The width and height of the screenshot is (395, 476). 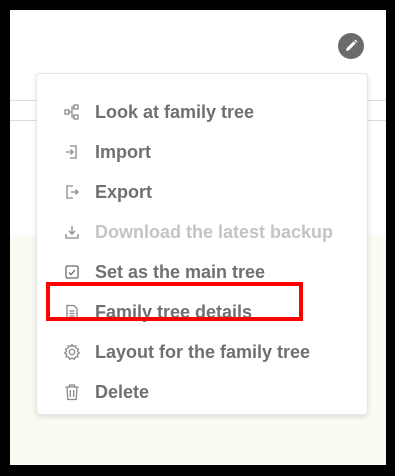 What do you see at coordinates (72, 392) in the screenshot?
I see `trash-icon` at bounding box center [72, 392].